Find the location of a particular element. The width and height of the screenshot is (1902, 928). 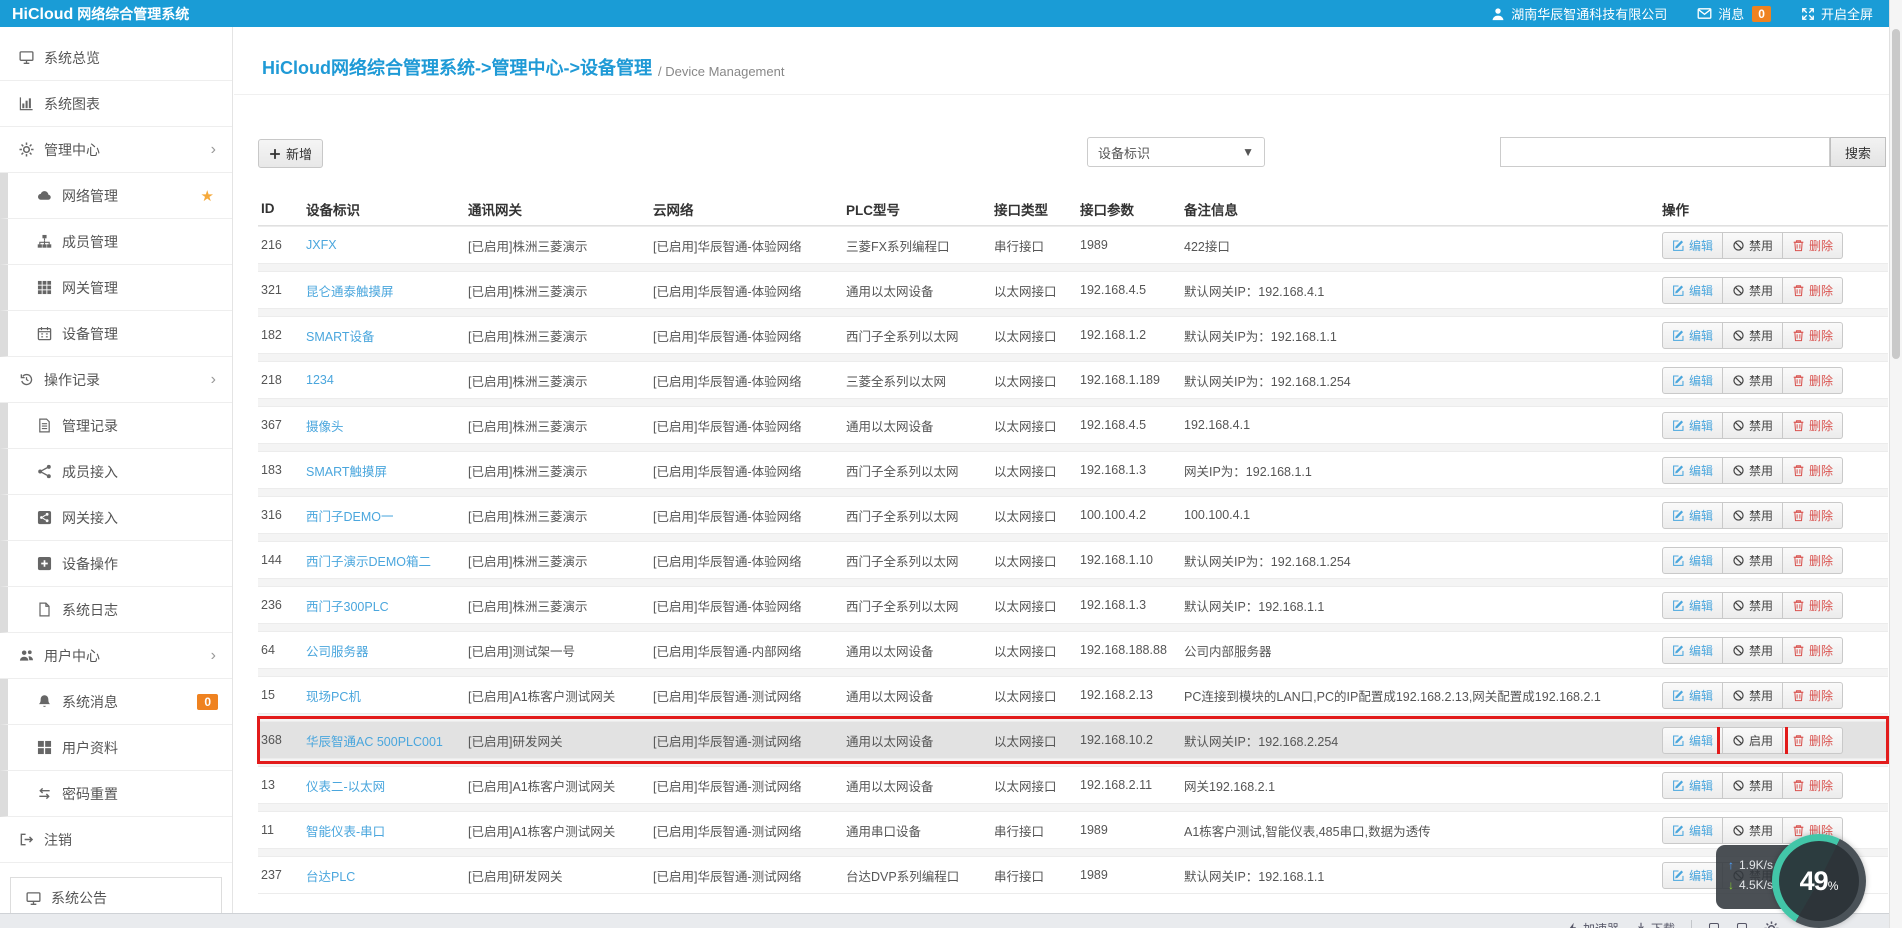

sidebar-item-gateway-access: 网关接入 is located at coordinates (116, 518).